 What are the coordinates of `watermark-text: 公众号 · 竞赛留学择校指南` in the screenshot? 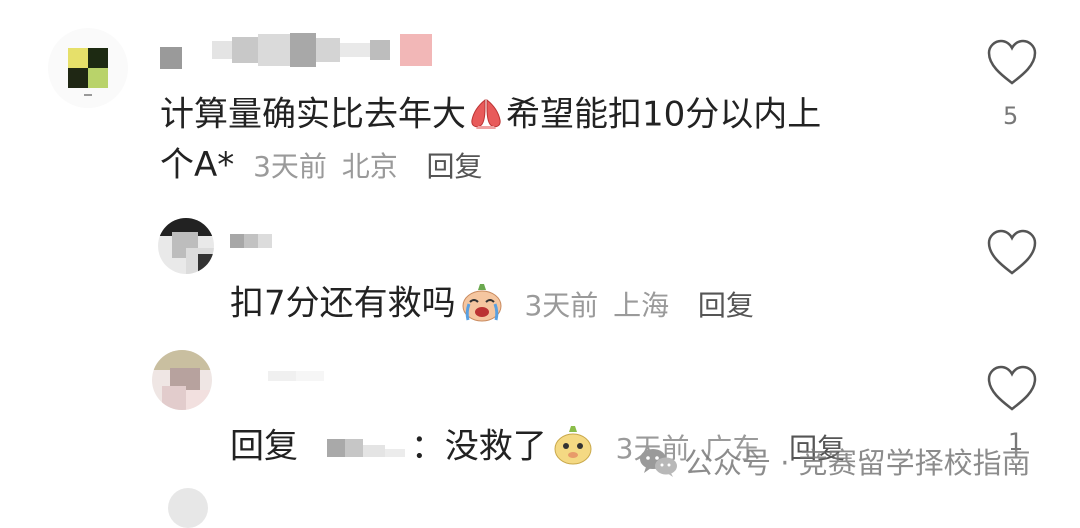 It's located at (857, 463).